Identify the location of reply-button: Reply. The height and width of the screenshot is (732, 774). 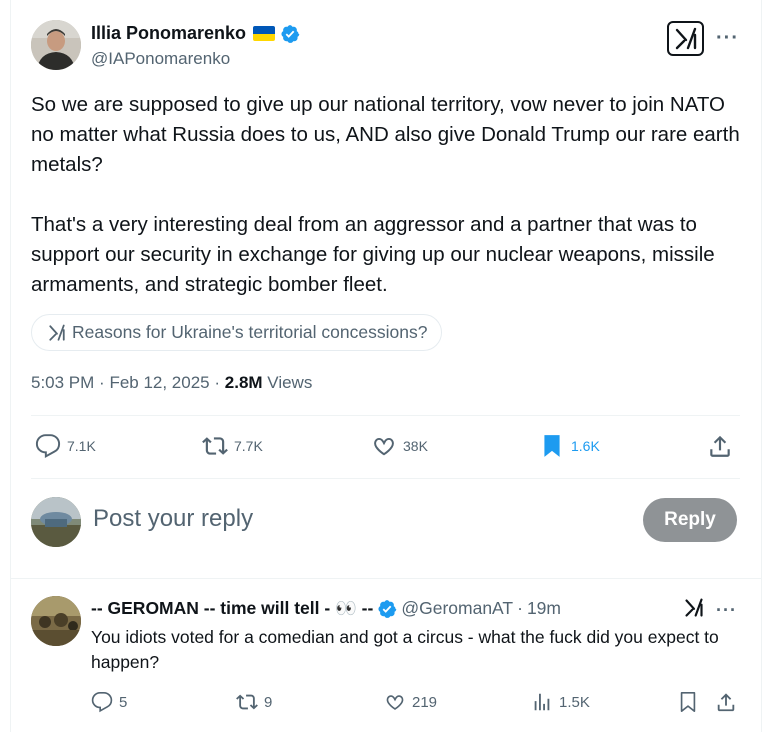
(690, 520).